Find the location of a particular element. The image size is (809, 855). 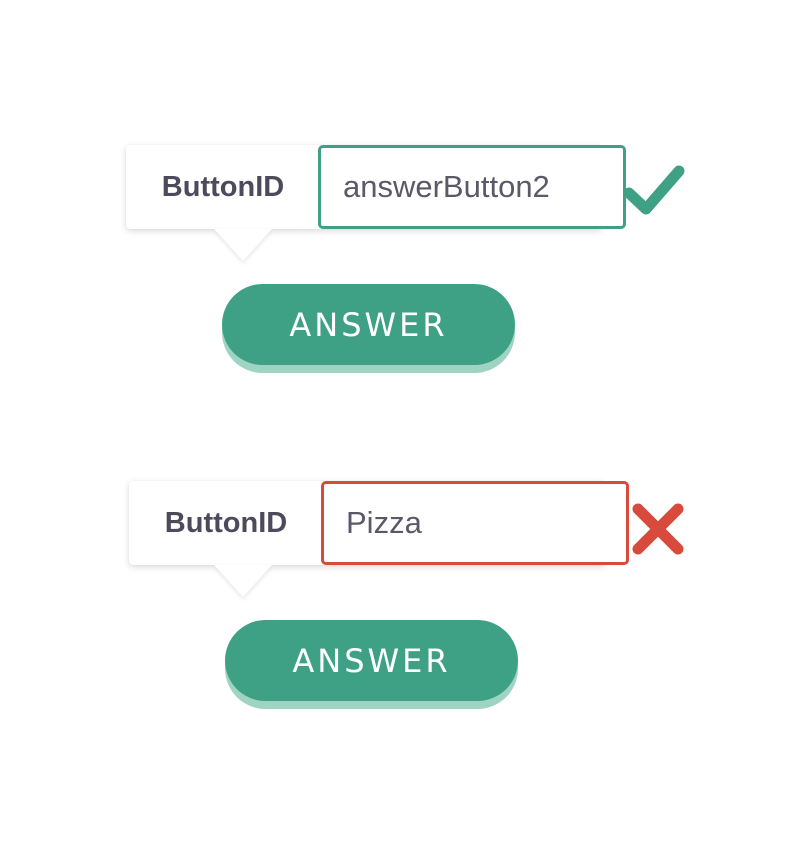

button-id-tooltip: ButtonID Pizza is located at coordinates (379, 523).